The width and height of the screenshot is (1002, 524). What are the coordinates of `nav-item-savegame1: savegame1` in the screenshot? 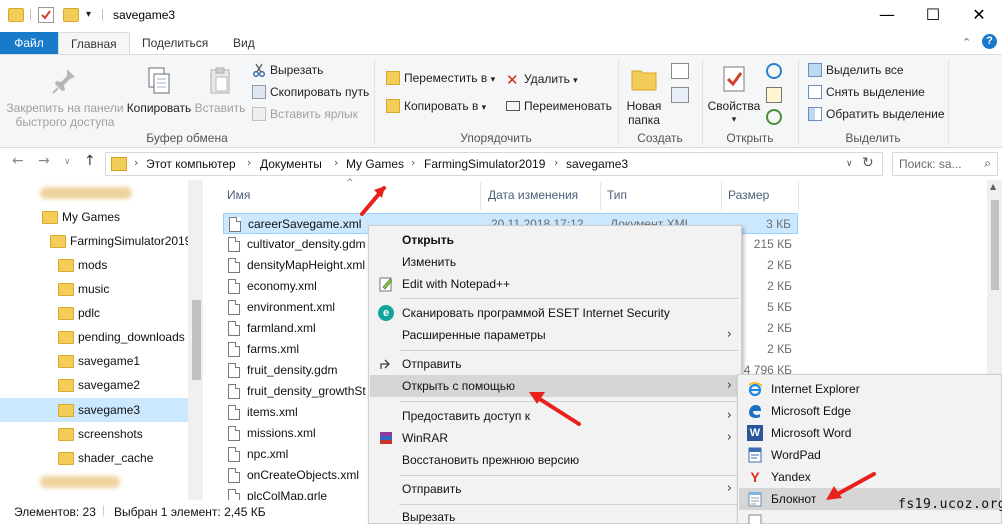 It's located at (94, 361).